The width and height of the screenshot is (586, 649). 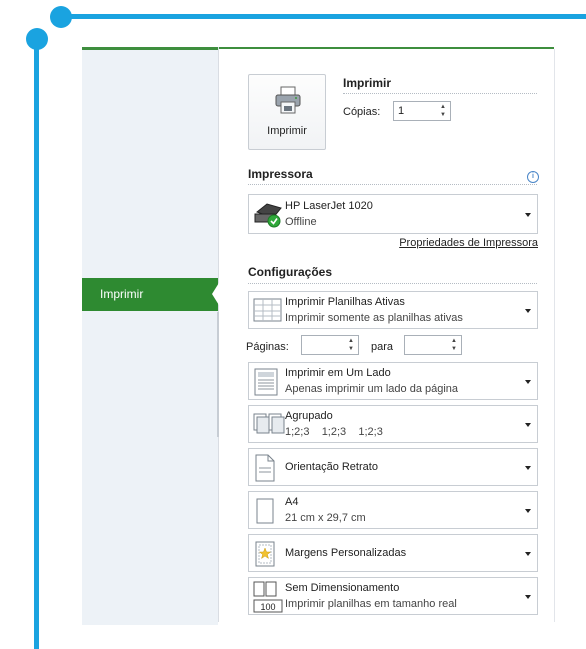 I want to click on option-title: Agrupado, so click(x=309, y=416).